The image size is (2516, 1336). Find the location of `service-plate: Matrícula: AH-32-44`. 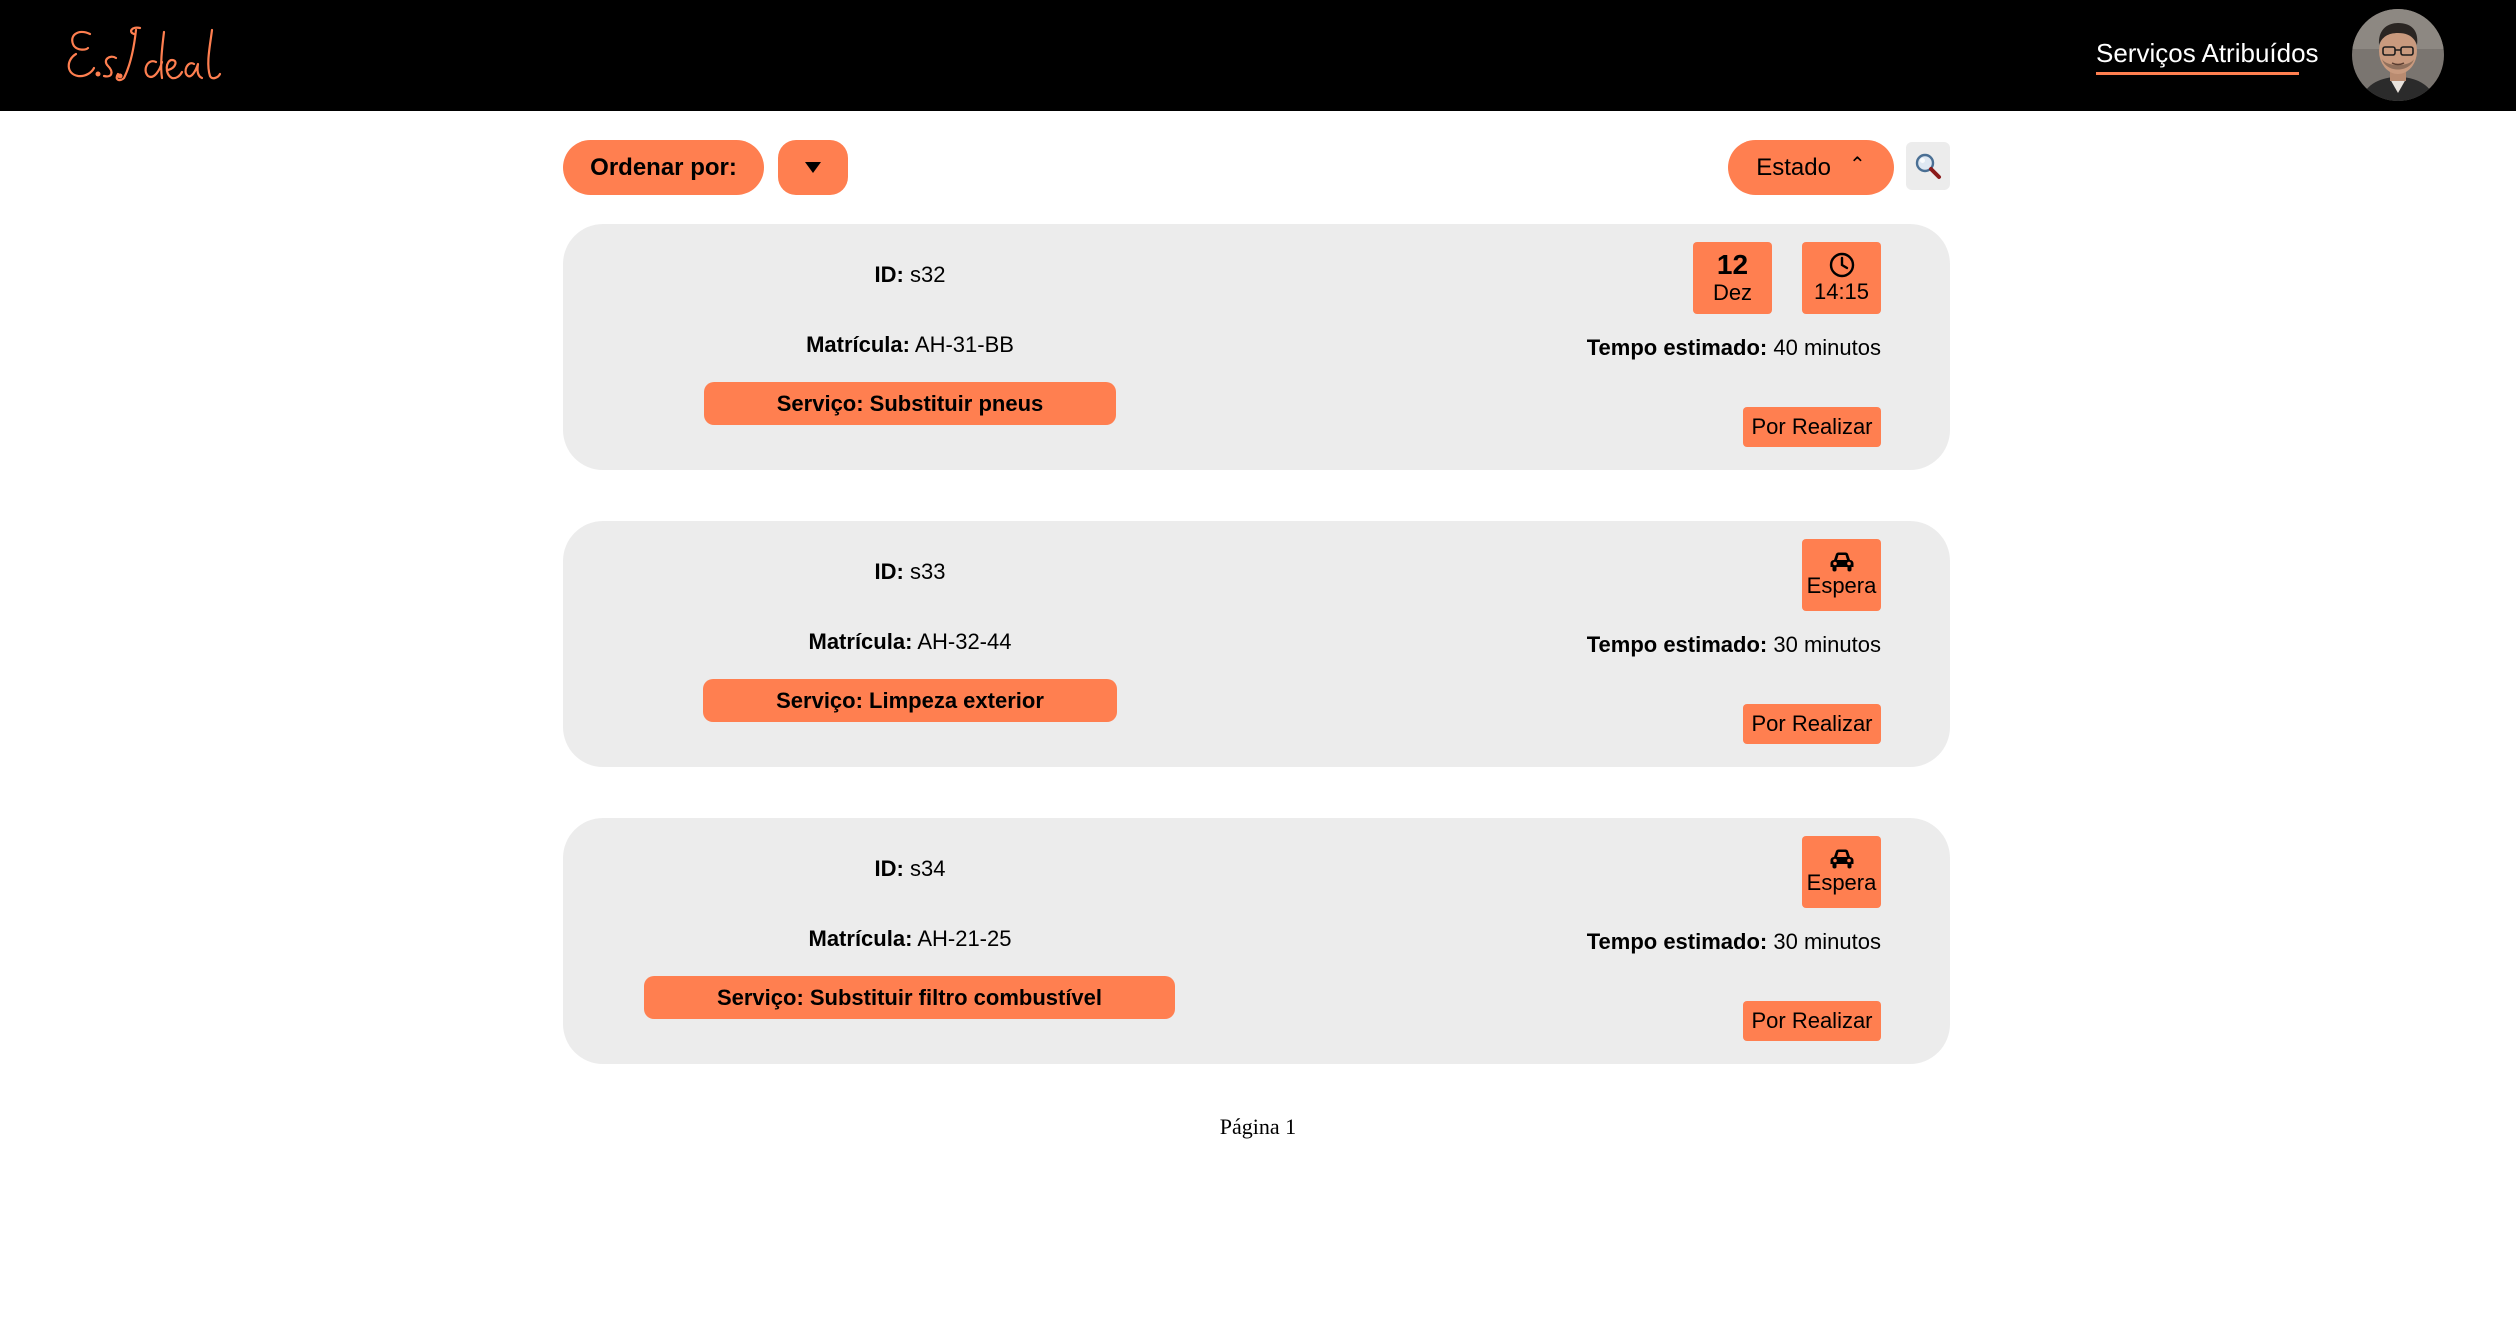

service-plate: Matrícula: AH-32-44 is located at coordinates (910, 642).